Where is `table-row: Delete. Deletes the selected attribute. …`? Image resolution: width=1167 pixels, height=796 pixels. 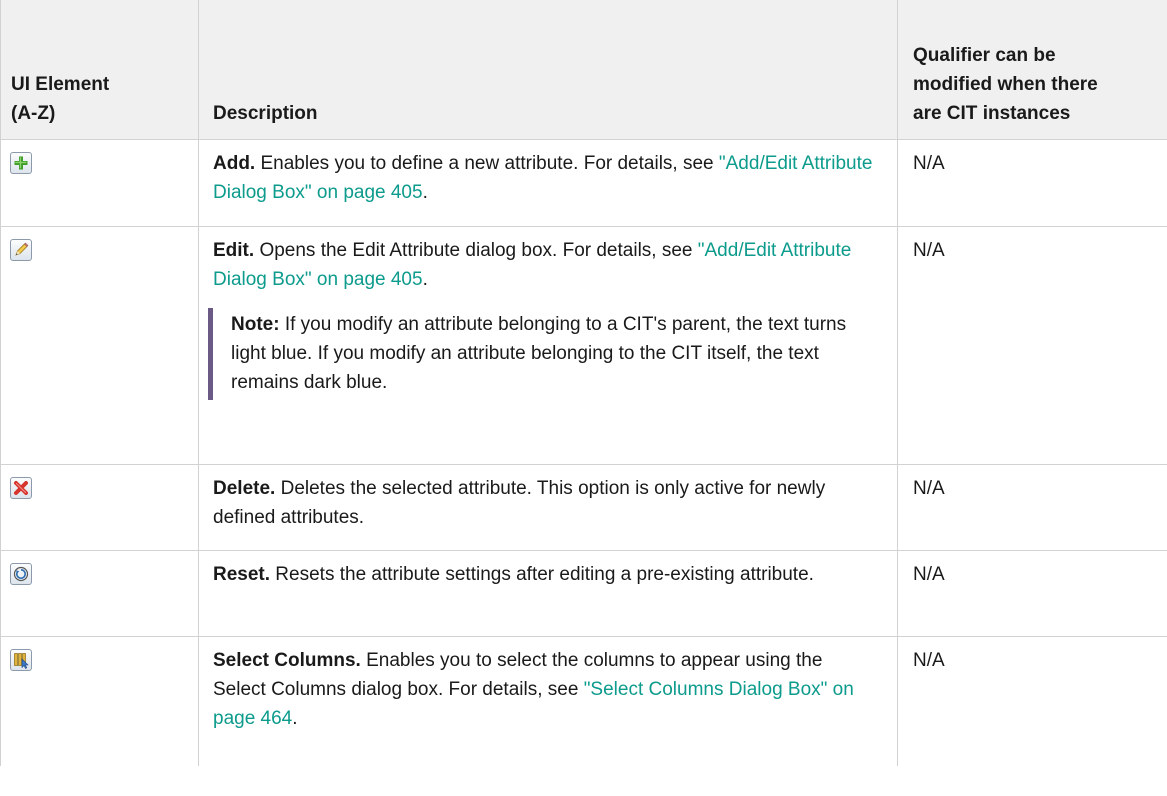 table-row: Delete. Deletes the selected attribute. … is located at coordinates (583, 507).